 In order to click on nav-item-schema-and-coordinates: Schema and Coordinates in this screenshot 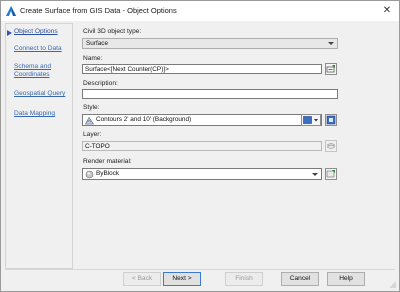, I will do `click(40, 71)`.